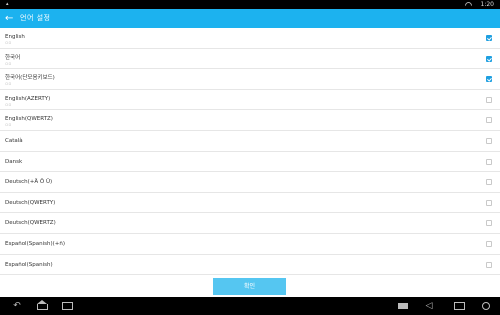 Image resolution: width=500 pixels, height=315 pixels. I want to click on language-row: 한국어(단모음키보드) ㅁㅁ, so click(250, 79).